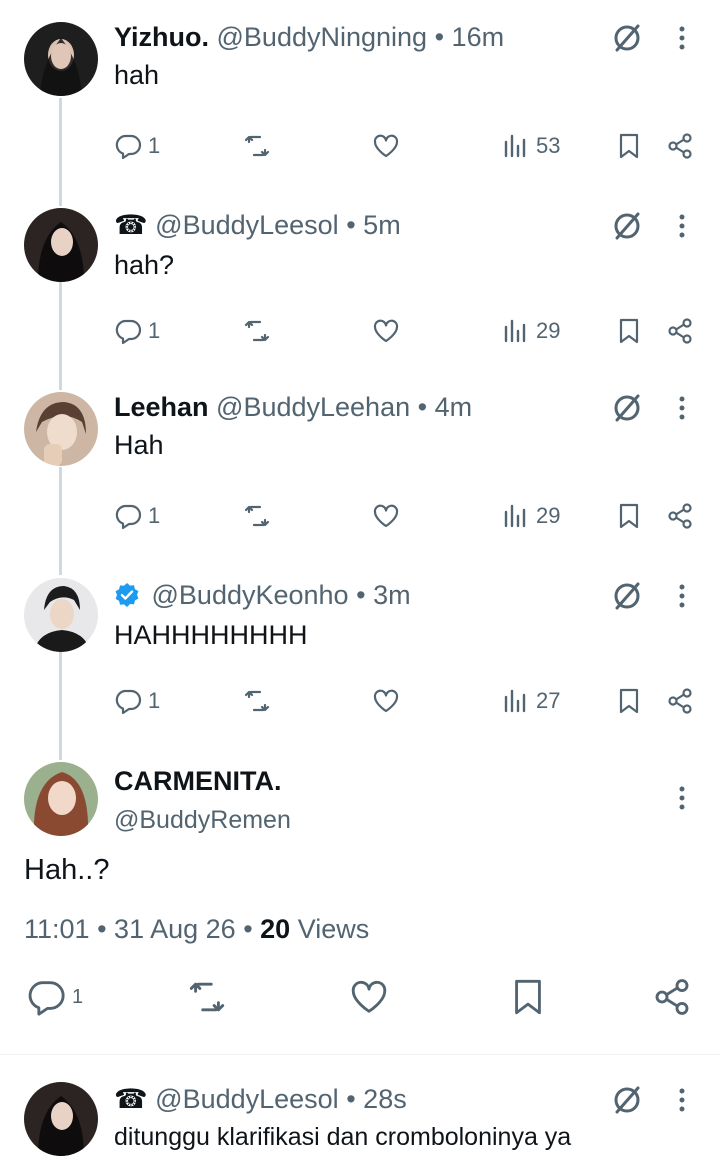 Image resolution: width=720 pixels, height=1172 pixels. I want to click on timestamp: 16m, so click(478, 37).